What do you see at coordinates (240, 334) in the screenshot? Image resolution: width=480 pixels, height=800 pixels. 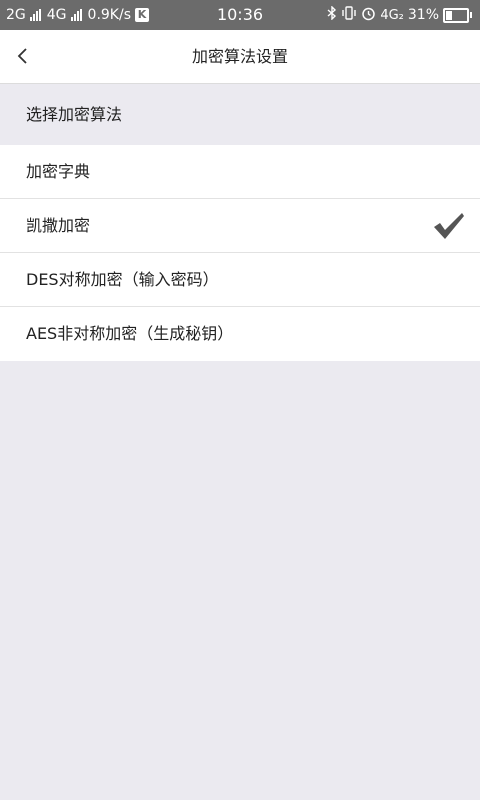 I see `option-aes: AES非对称加密（生成秘钥）` at bounding box center [240, 334].